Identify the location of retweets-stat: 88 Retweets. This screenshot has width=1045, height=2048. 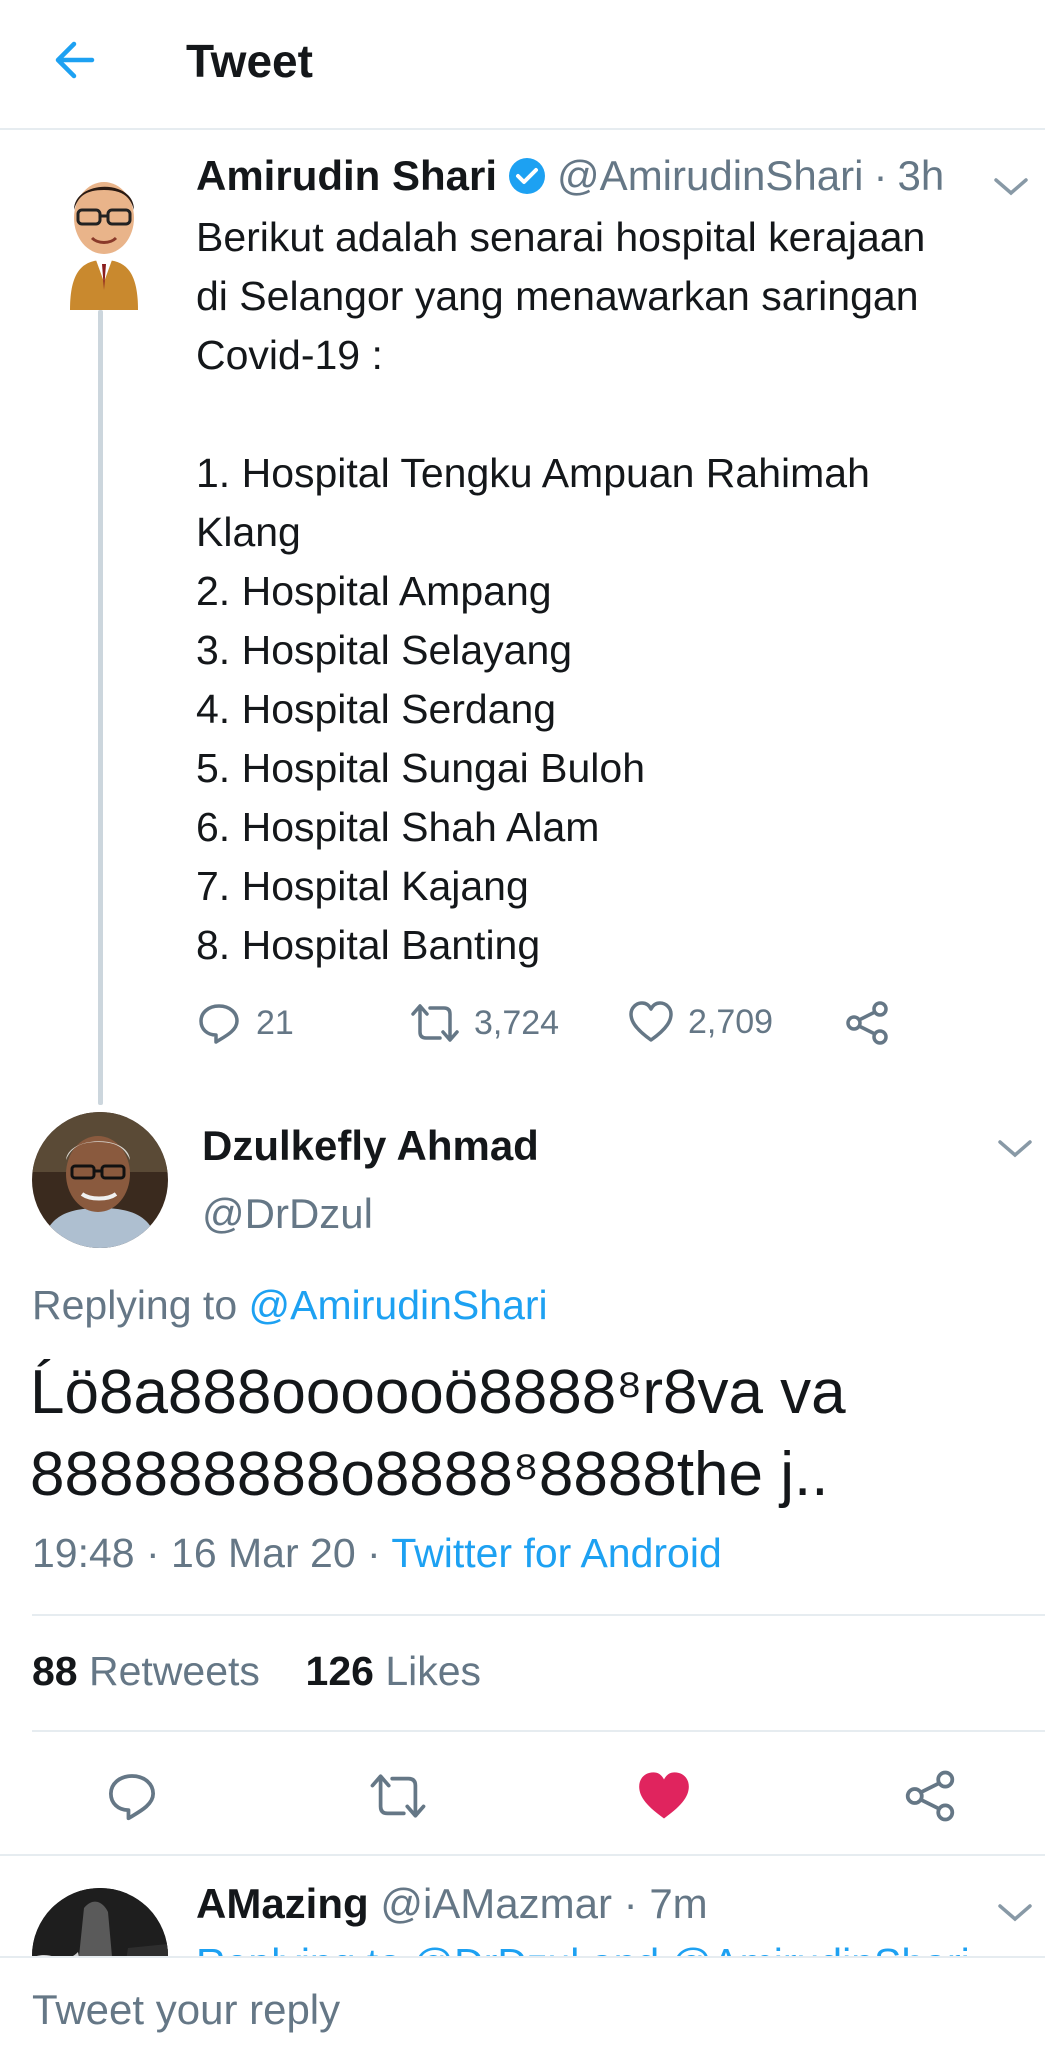
(146, 1671).